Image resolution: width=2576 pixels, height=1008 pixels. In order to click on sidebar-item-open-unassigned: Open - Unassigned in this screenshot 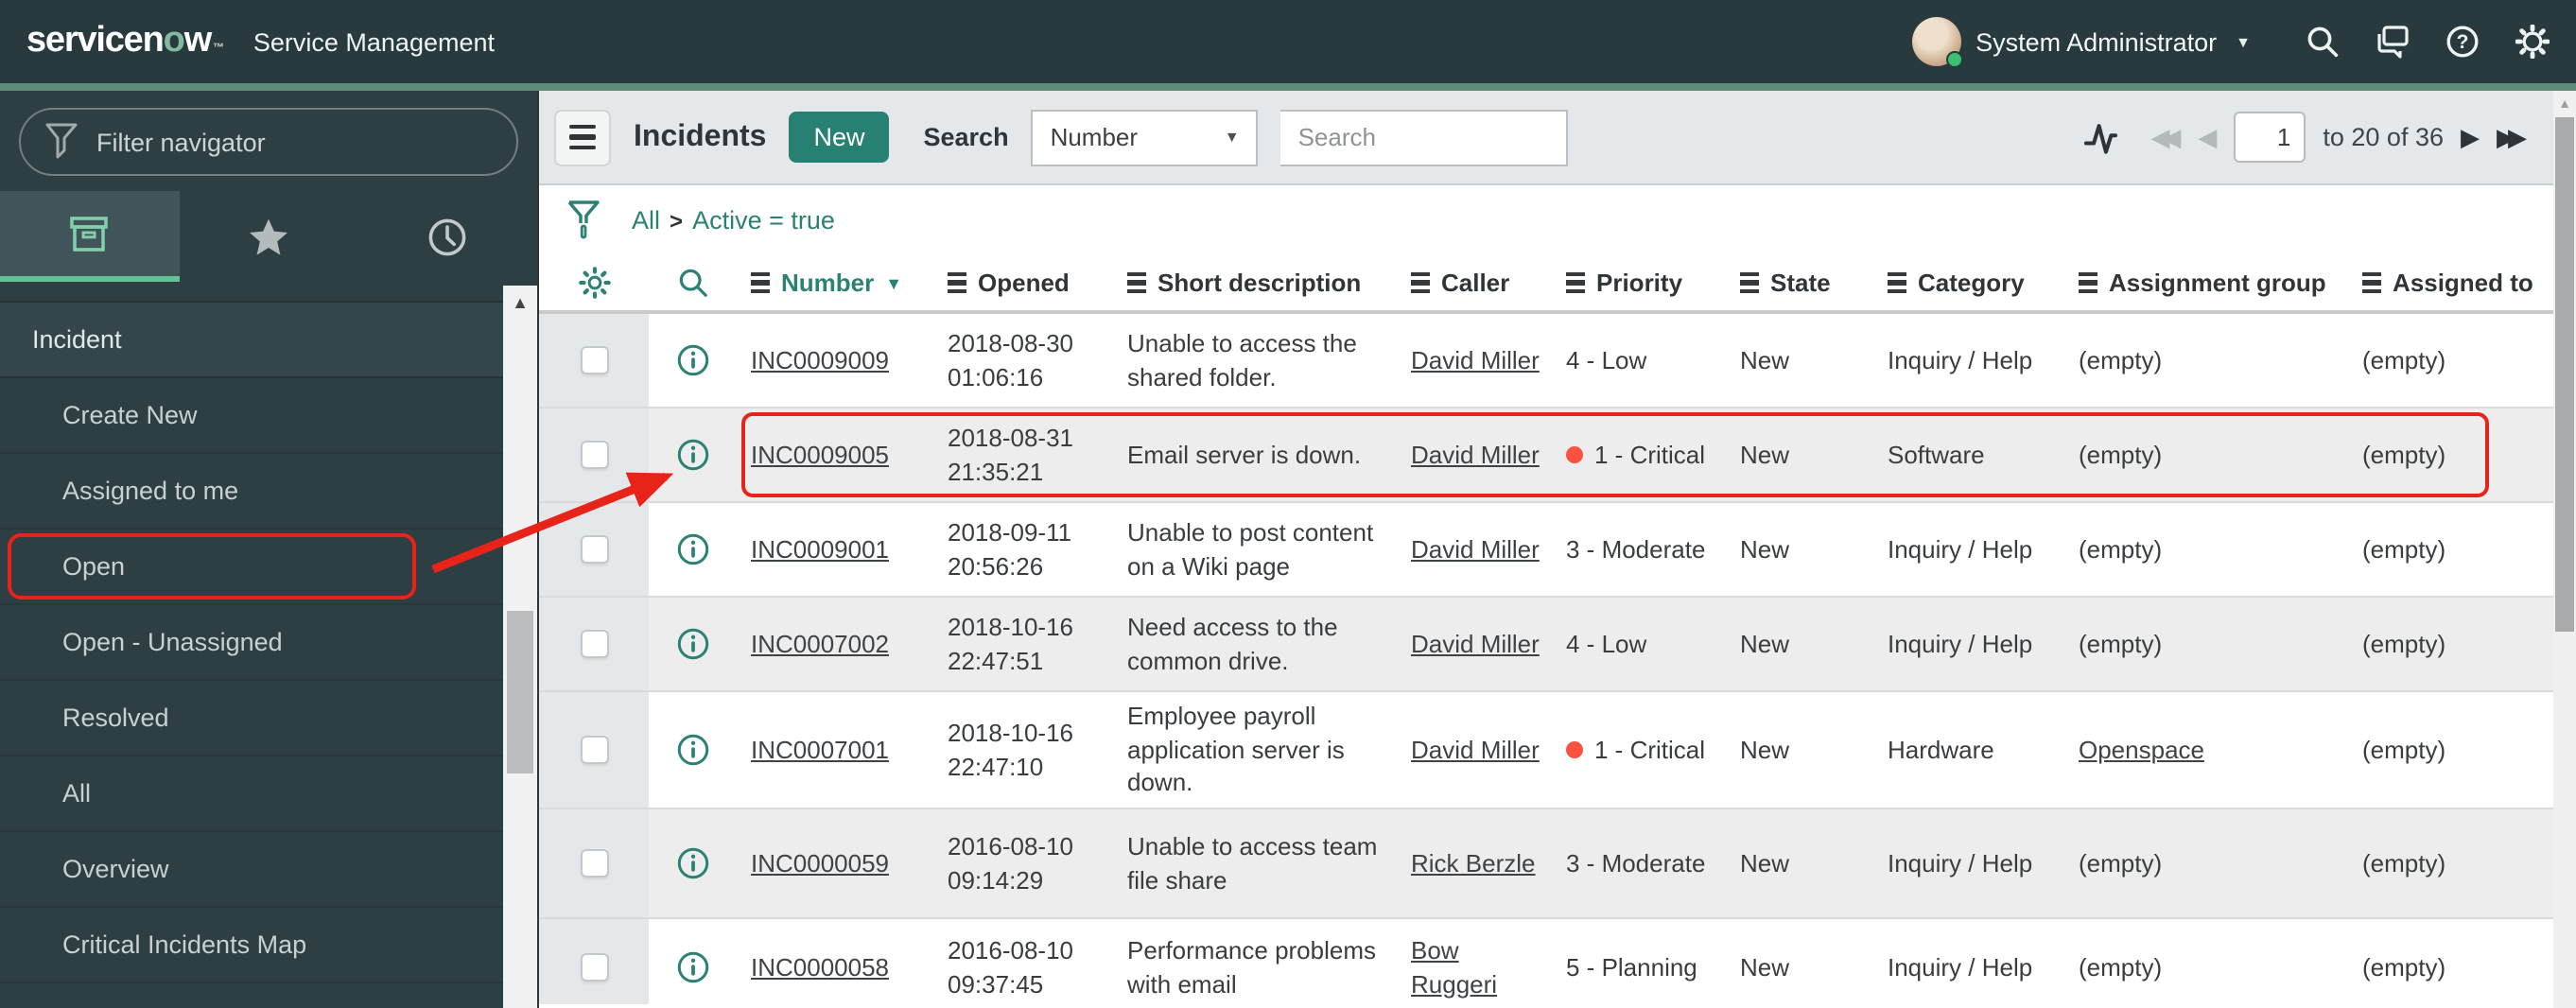, I will do `click(268, 643)`.